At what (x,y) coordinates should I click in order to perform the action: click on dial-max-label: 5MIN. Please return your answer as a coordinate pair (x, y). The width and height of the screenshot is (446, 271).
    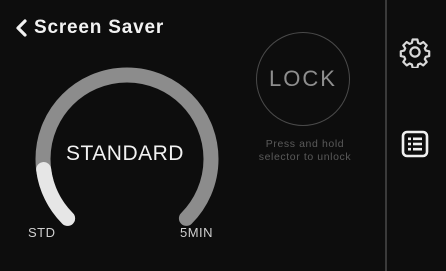
    Looking at the image, I should click on (197, 232).